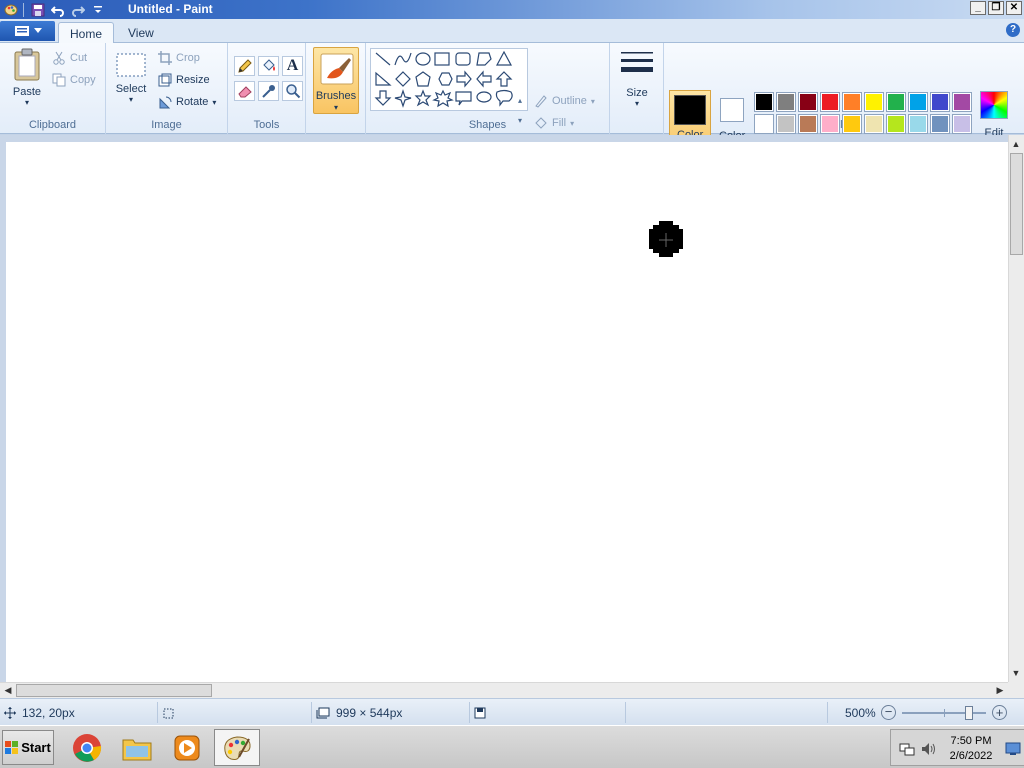  Describe the element at coordinates (907, 749) in the screenshot. I see `network-icon` at that location.